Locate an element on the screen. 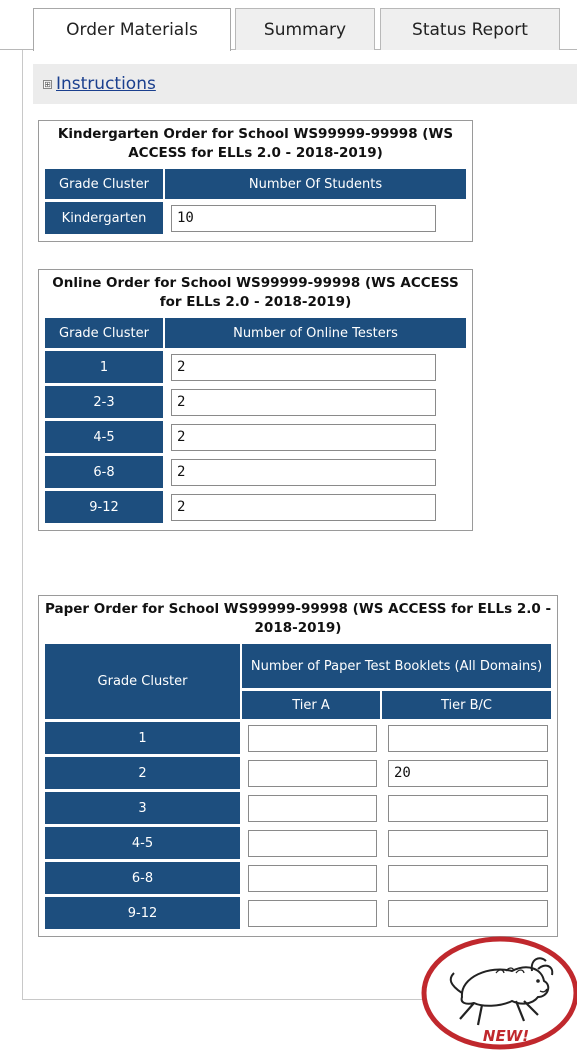 This screenshot has height=1056, width=577. expand-icon: ⊞ is located at coordinates (47, 84).